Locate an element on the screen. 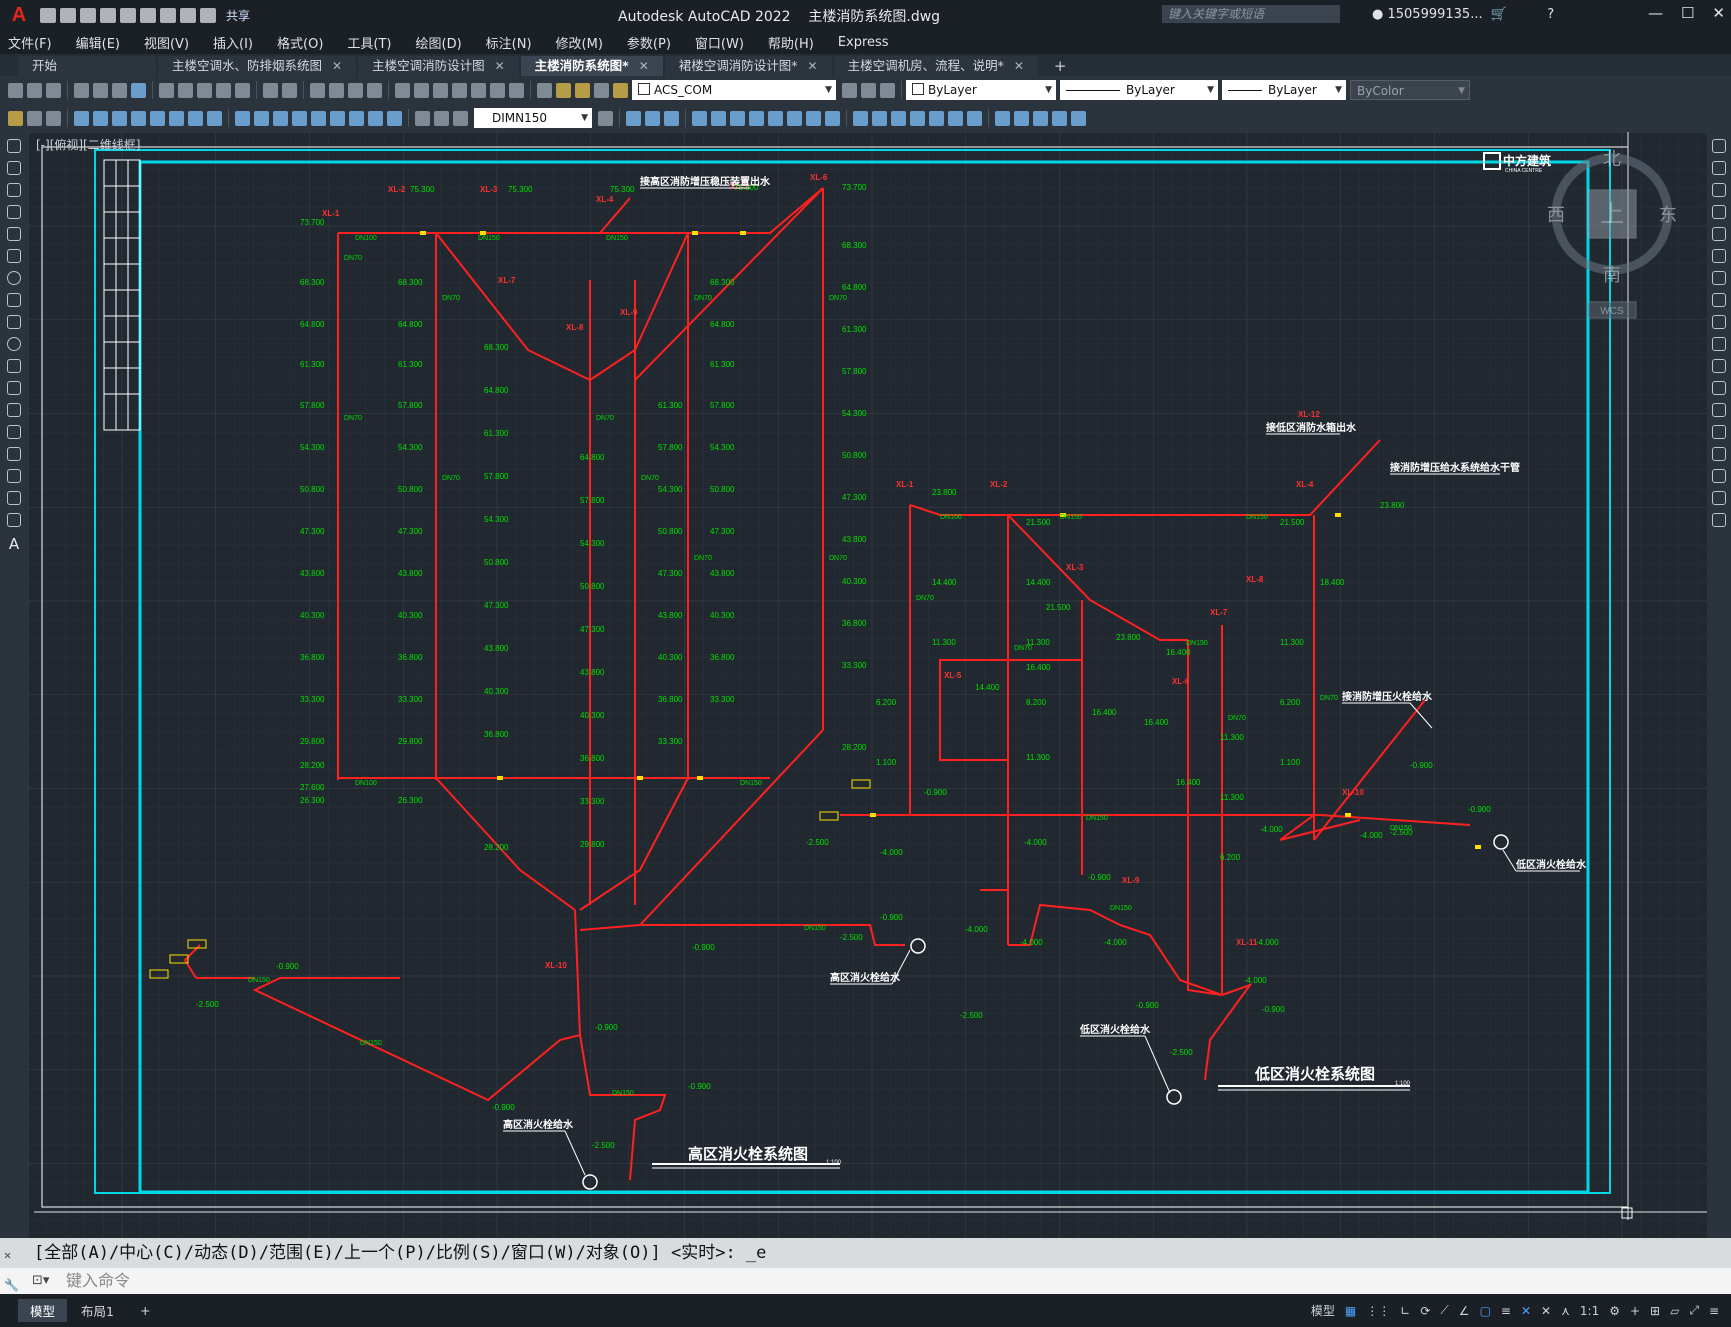 This screenshot has width=1731, height=1327. revision-cloud-icon is located at coordinates (14, 300).